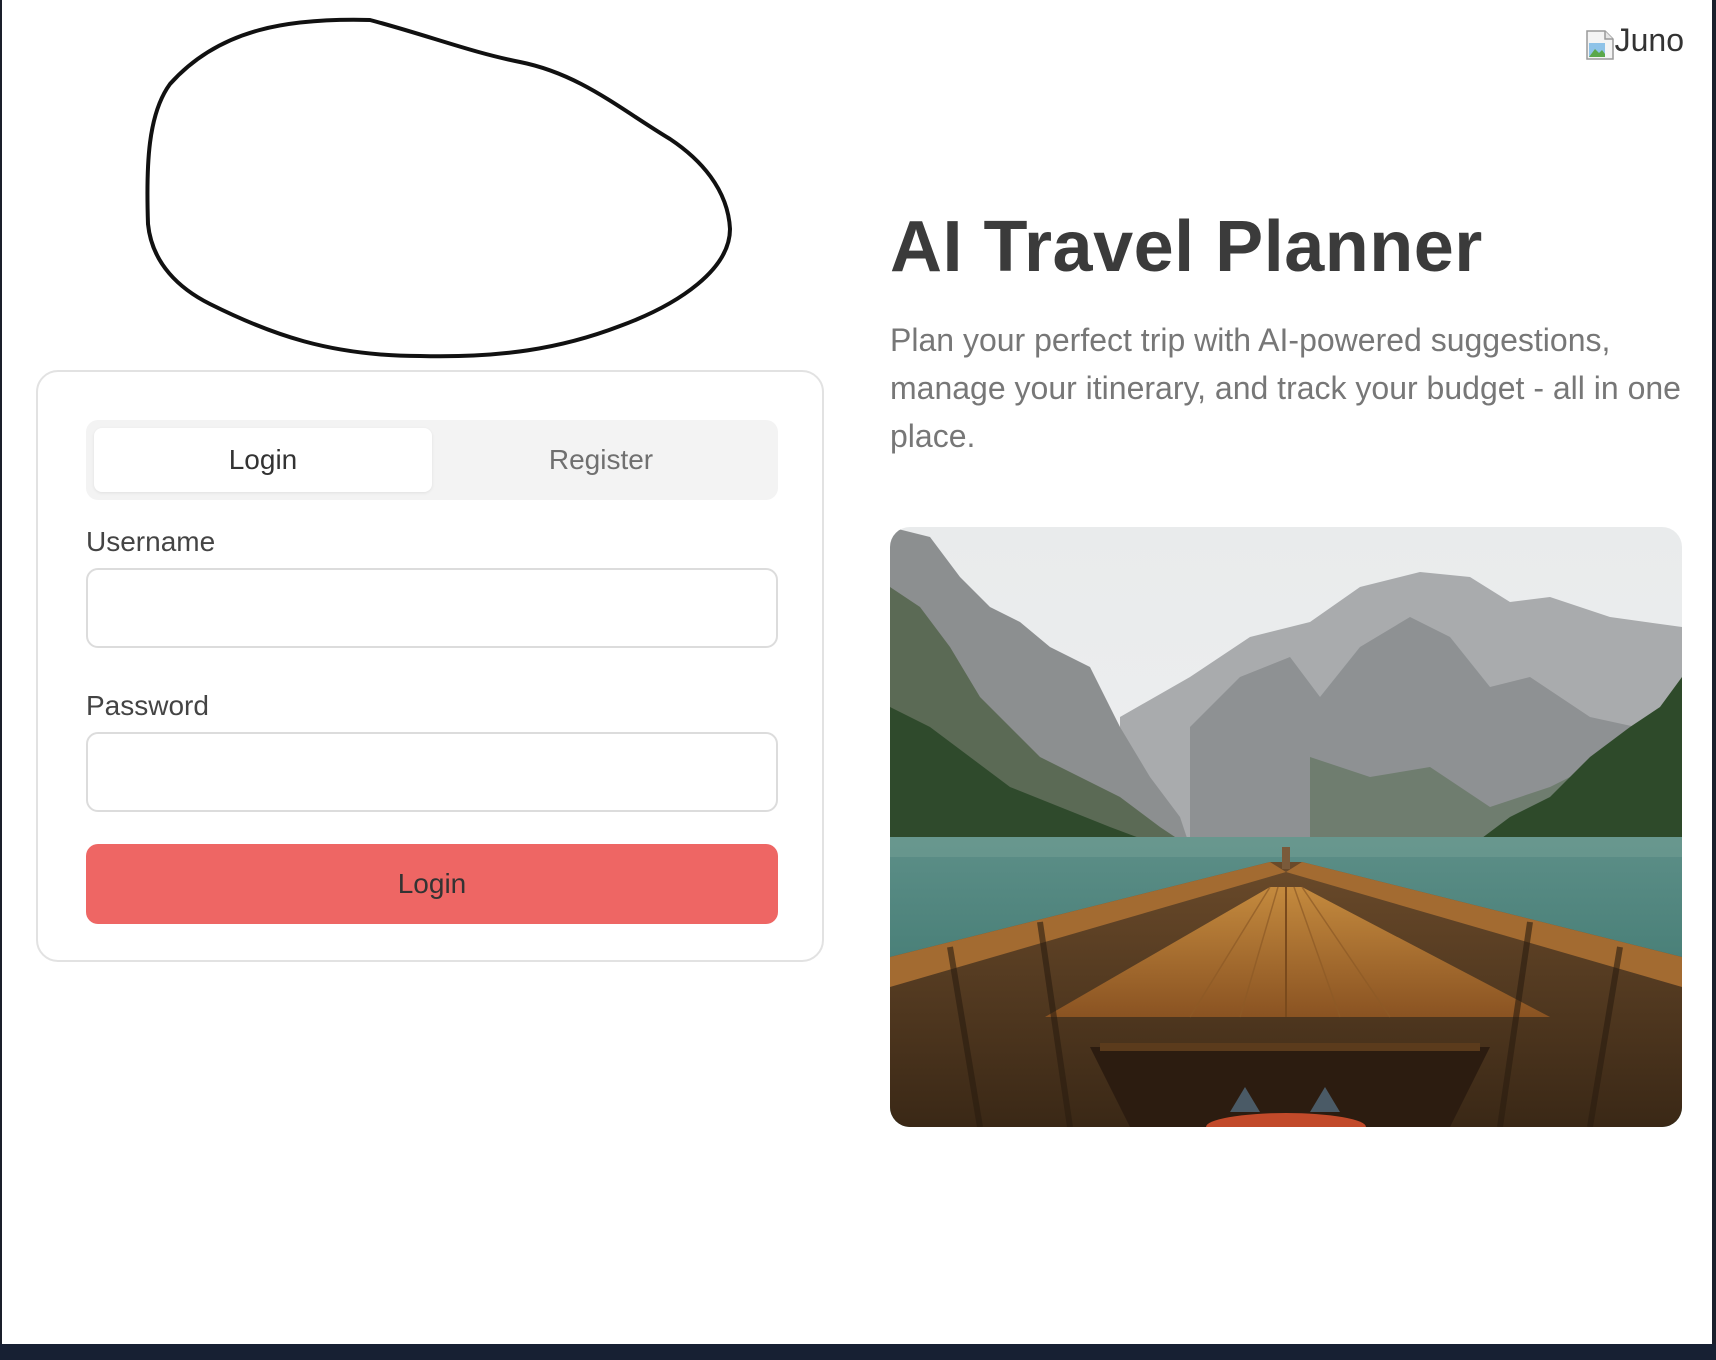 The width and height of the screenshot is (1716, 1360). Describe the element at coordinates (263, 460) in the screenshot. I see `tab-login: Login` at that location.